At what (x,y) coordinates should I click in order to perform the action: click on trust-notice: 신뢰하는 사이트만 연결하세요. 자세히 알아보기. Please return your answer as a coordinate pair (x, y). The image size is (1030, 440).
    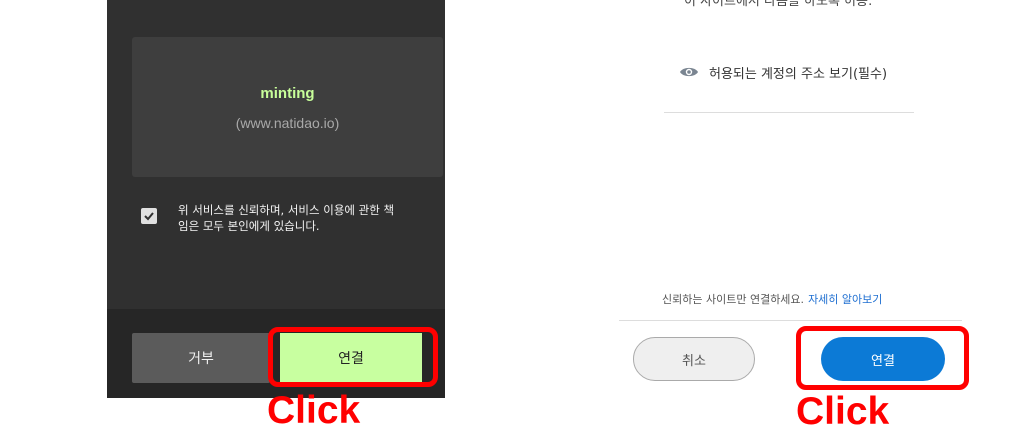
    Looking at the image, I should click on (772, 299).